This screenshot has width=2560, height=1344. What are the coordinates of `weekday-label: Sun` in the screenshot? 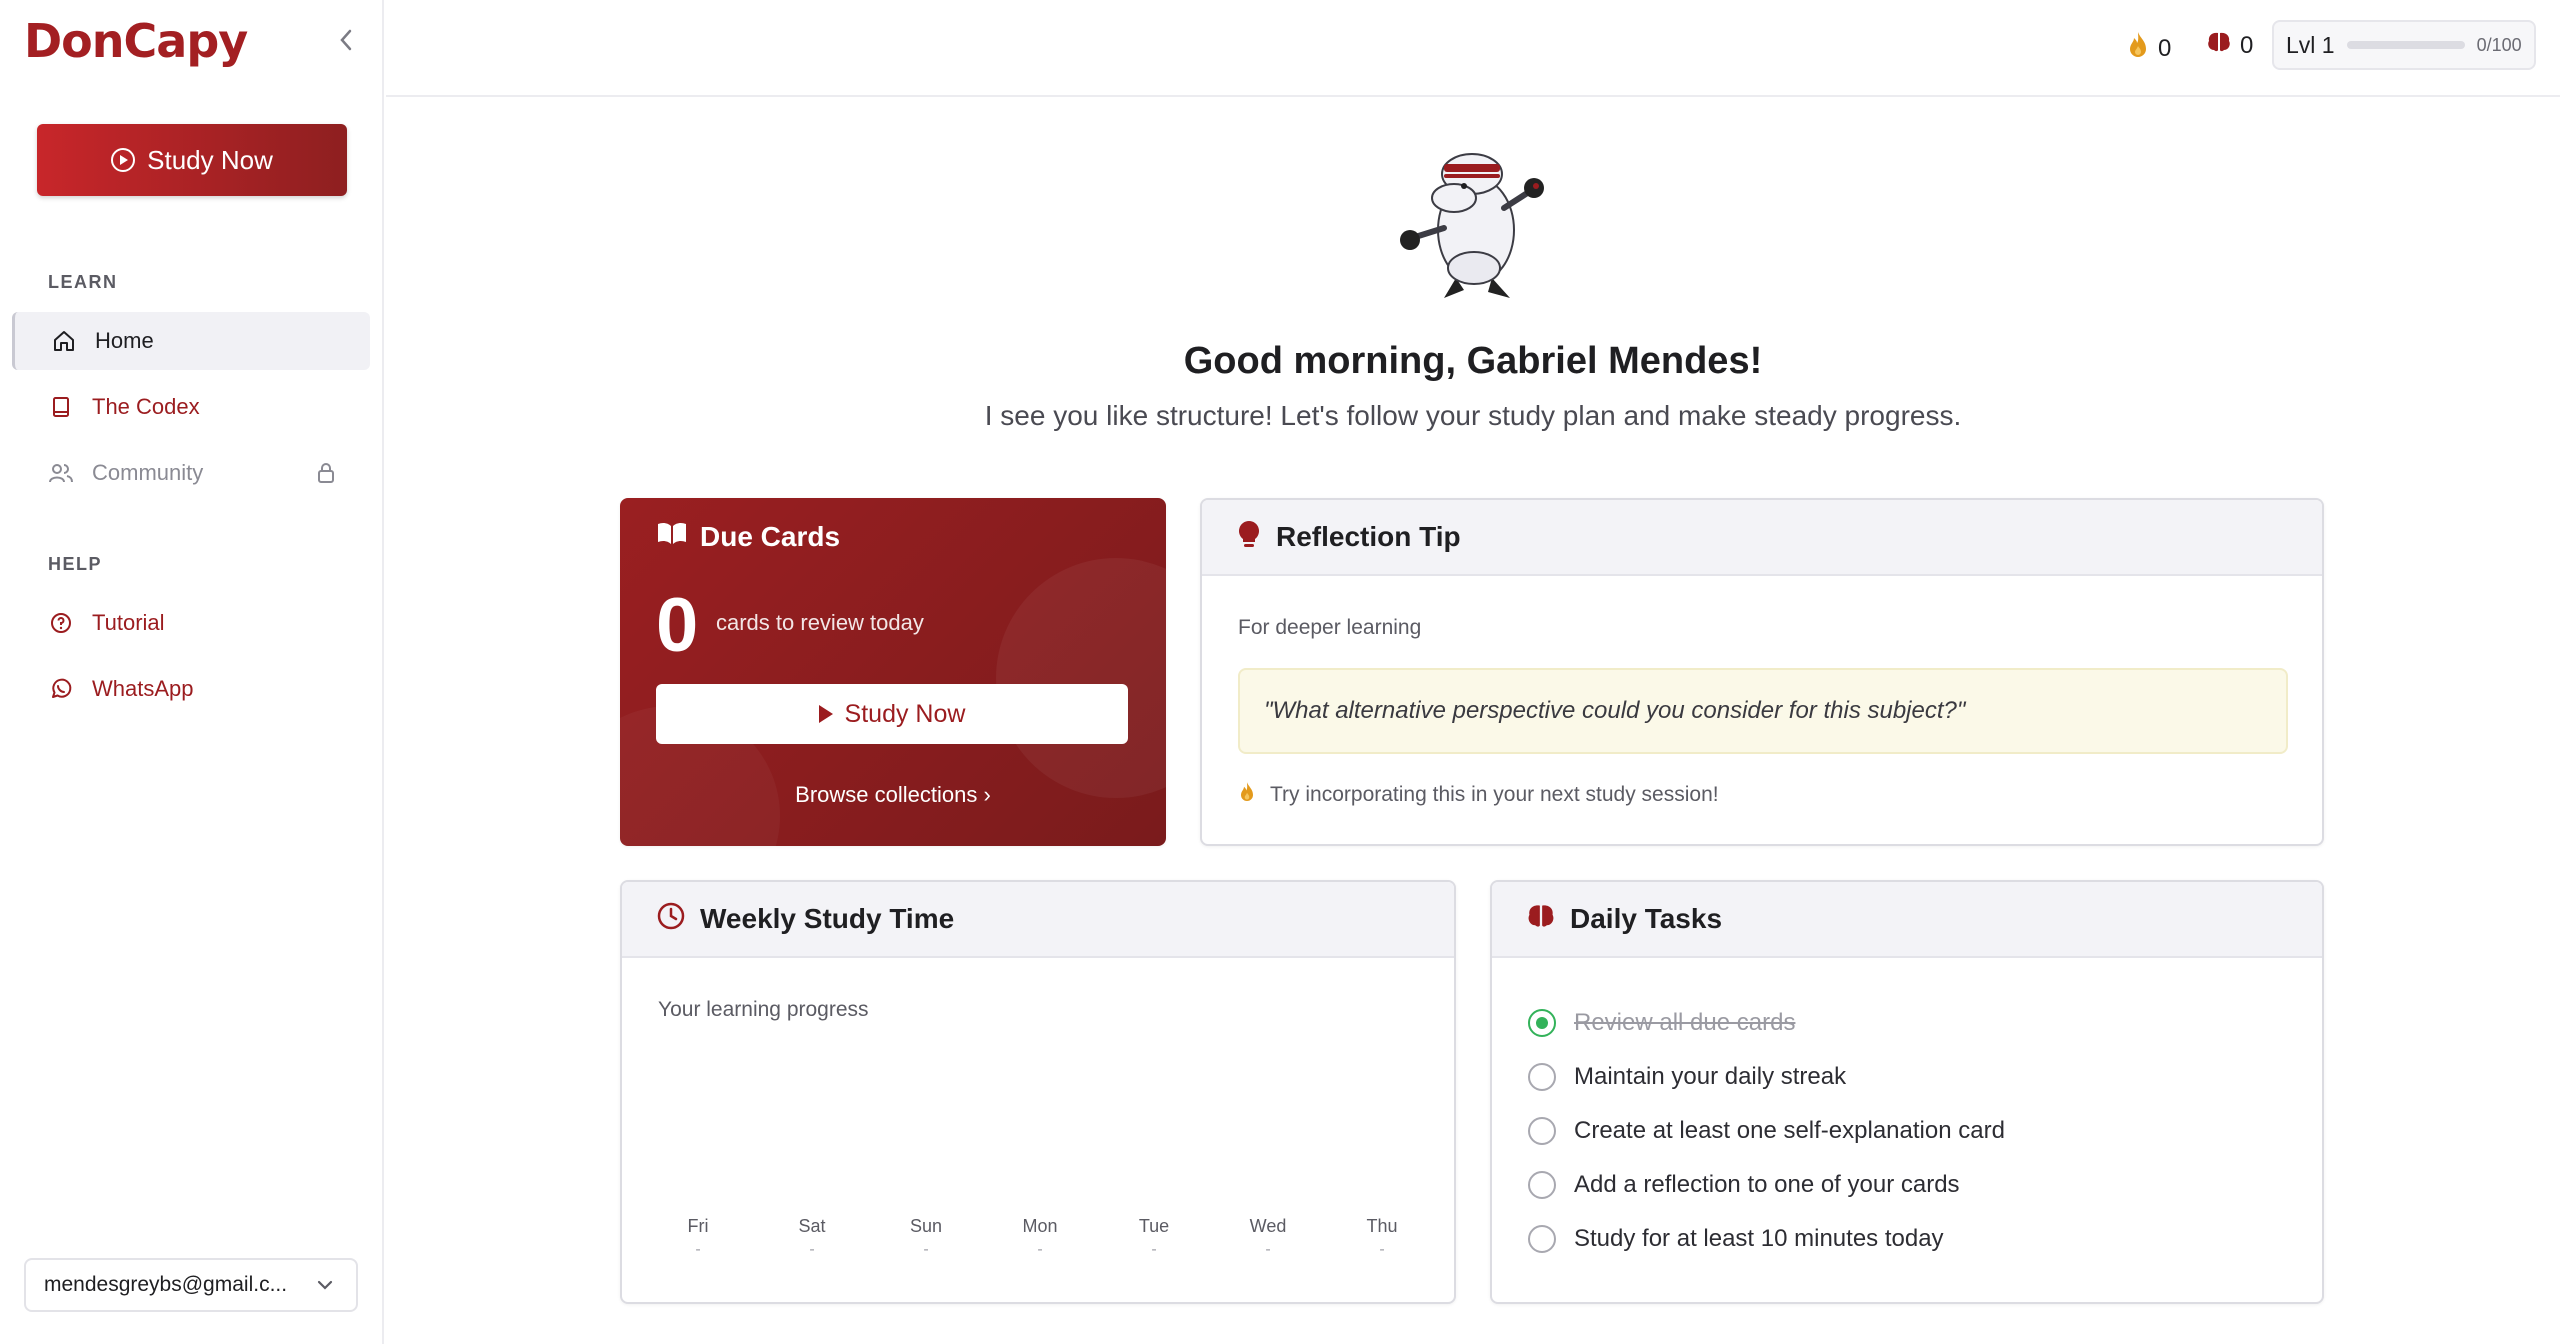 It's located at (926, 1226).